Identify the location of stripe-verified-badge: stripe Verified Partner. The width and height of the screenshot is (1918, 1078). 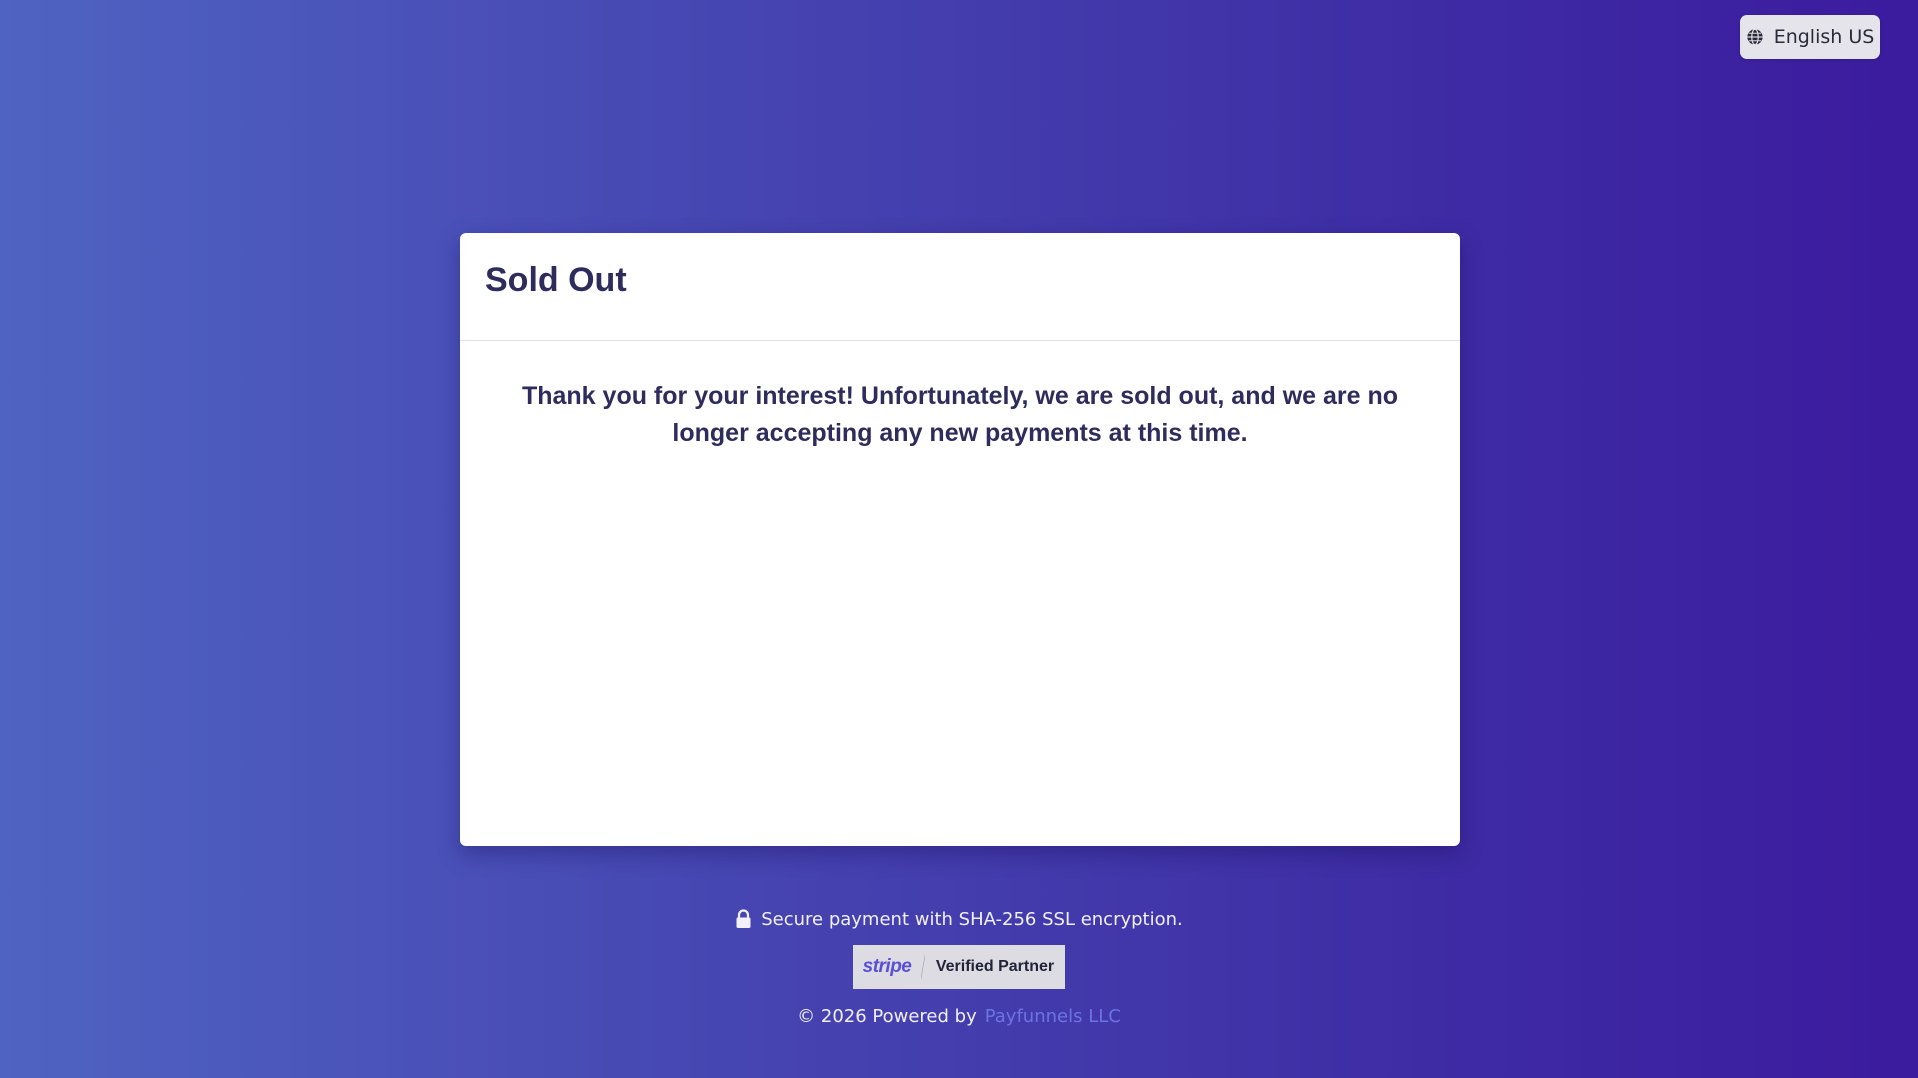
(959, 967).